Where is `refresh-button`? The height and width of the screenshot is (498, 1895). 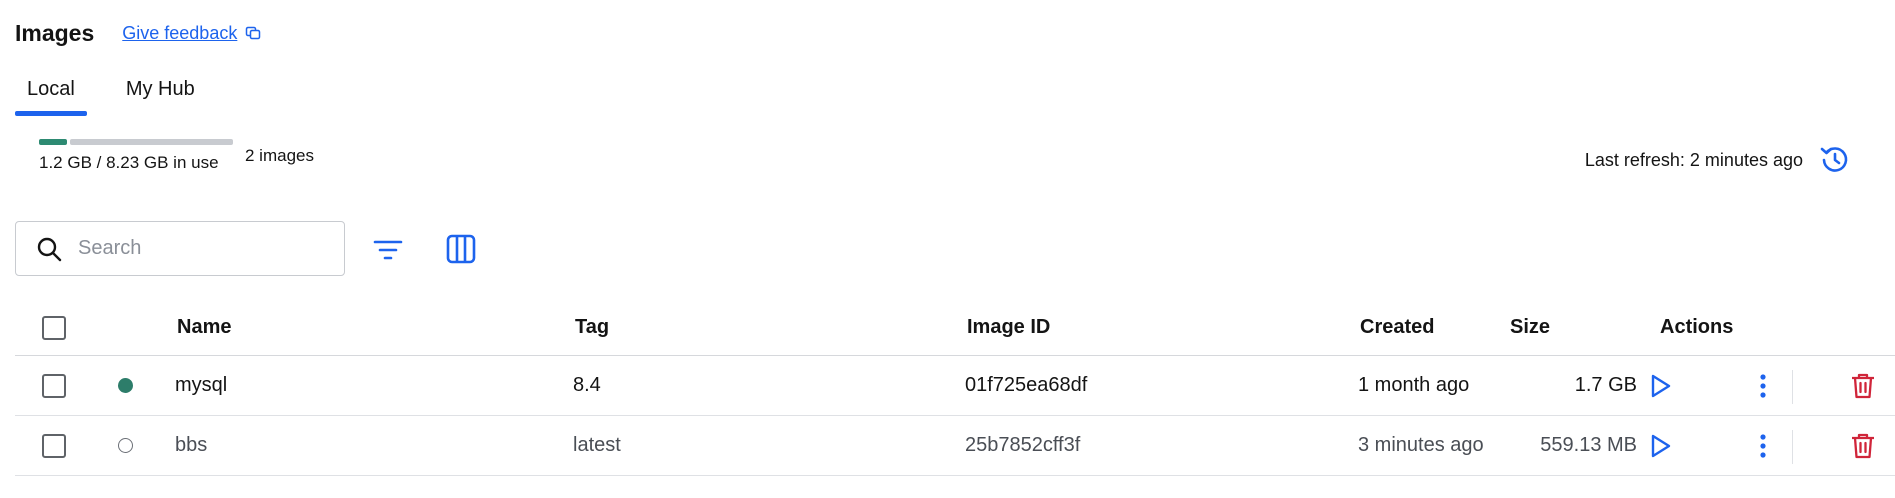
refresh-button is located at coordinates (1835, 160).